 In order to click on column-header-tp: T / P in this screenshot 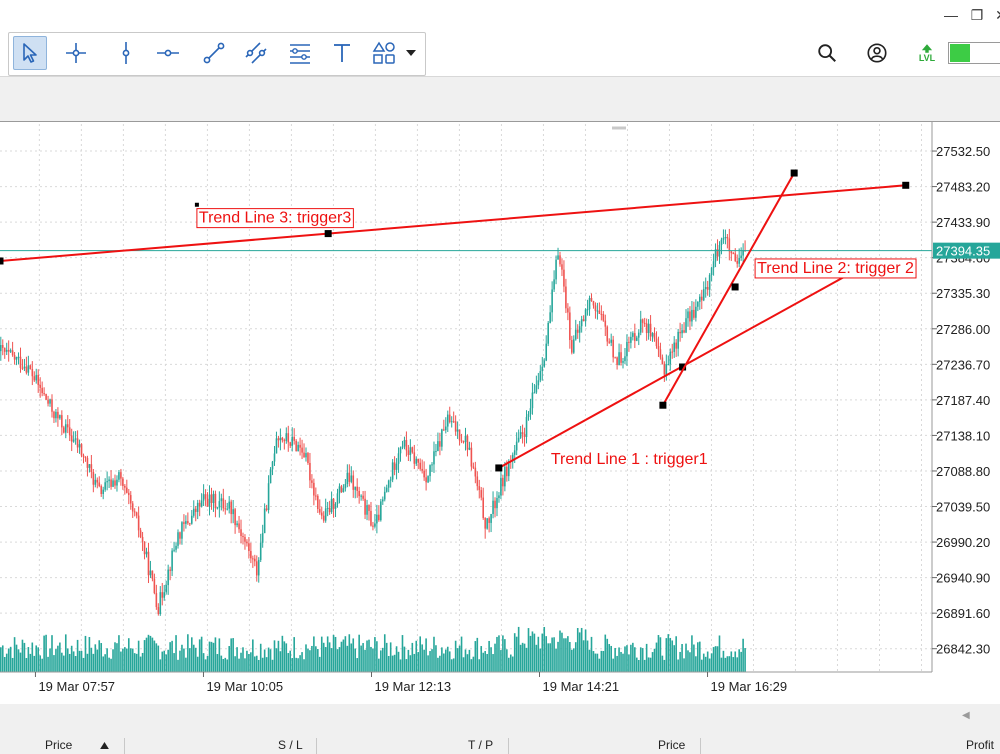, I will do `click(480, 746)`.